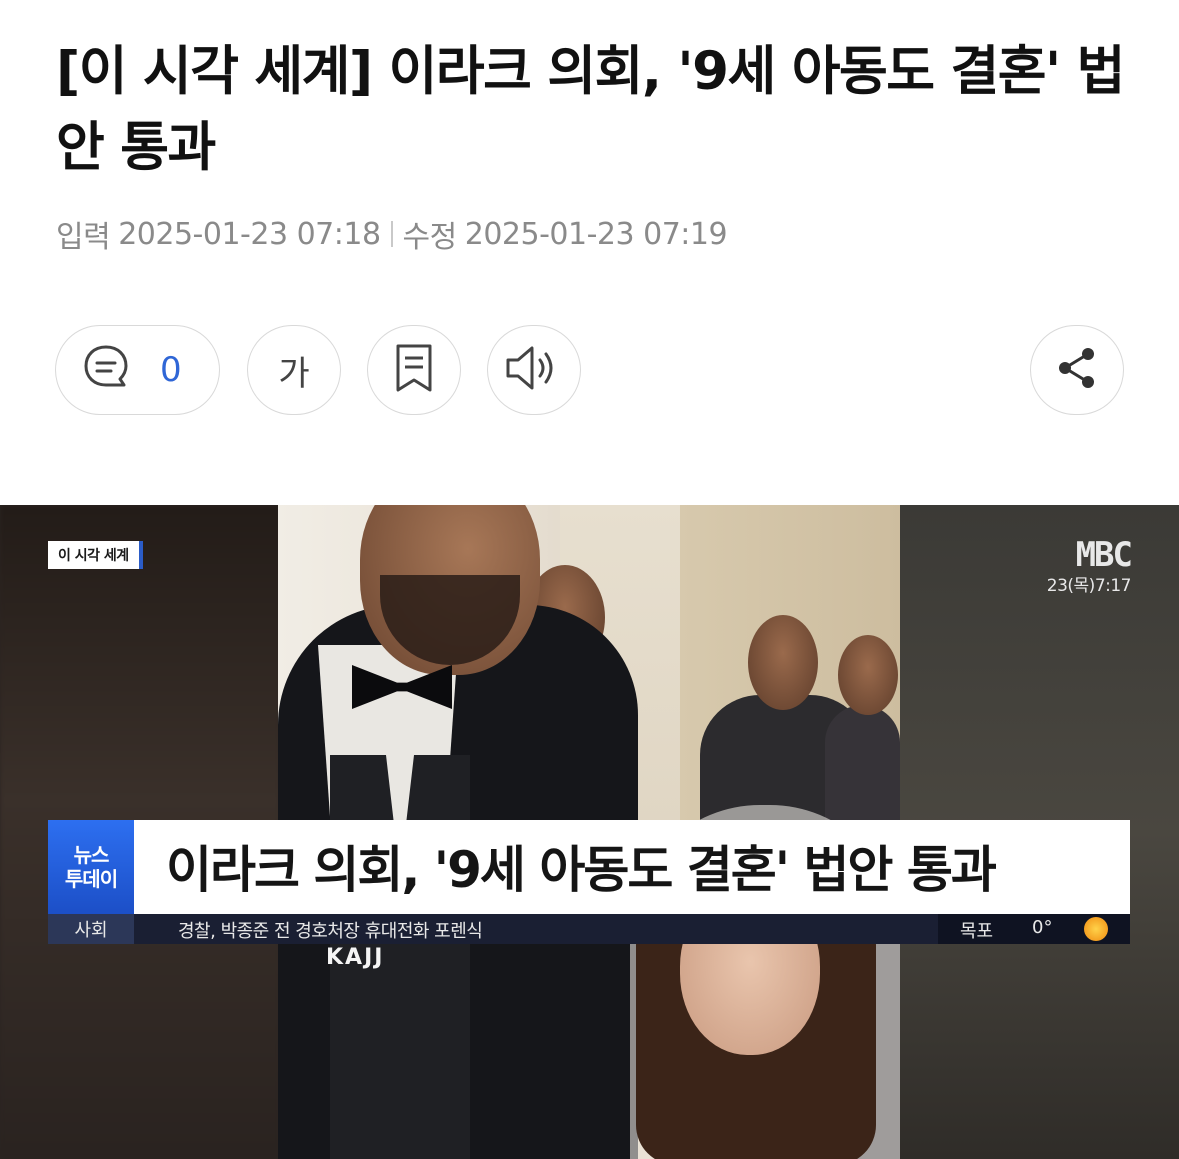  Describe the element at coordinates (137, 370) in the screenshot. I see `comment-button: 0` at that location.